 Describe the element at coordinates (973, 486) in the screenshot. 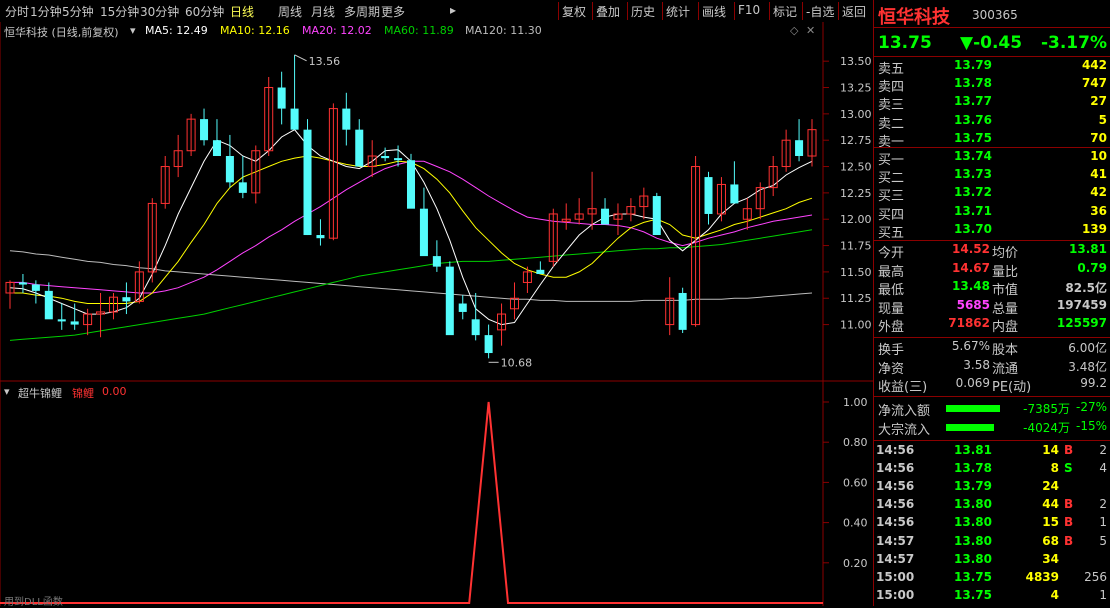

I see `tick-price: 13.79` at that location.